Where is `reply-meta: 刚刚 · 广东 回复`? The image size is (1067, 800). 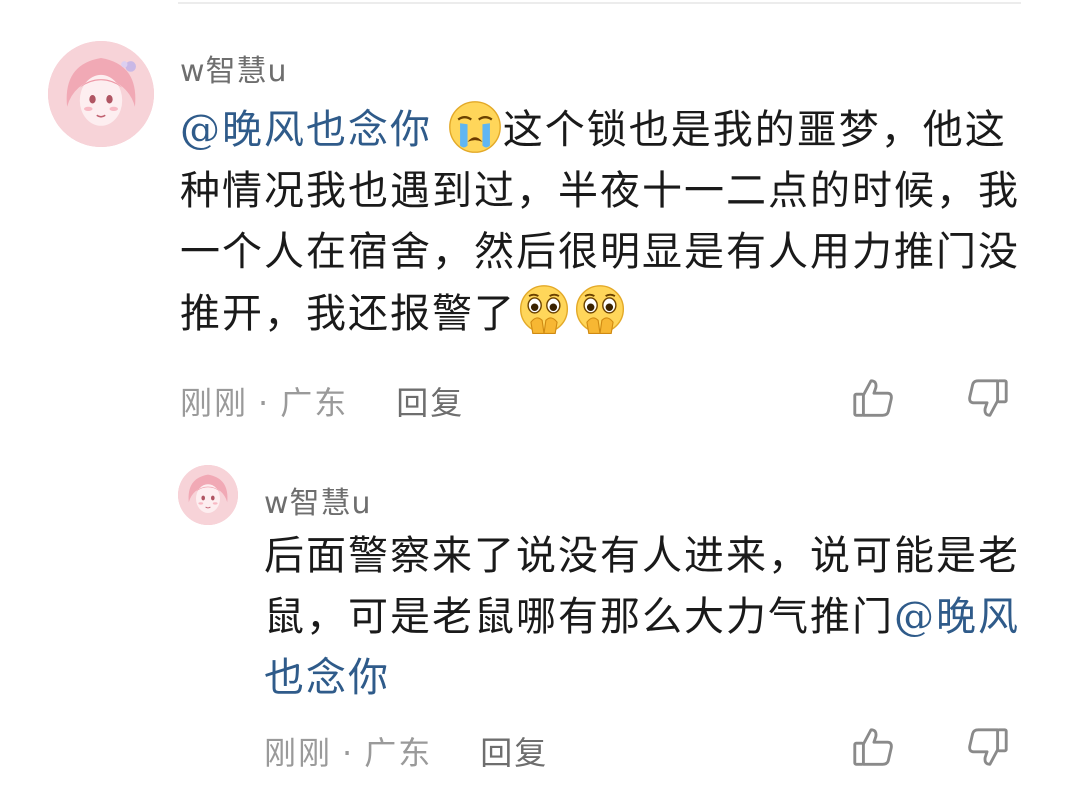
reply-meta: 刚刚 · 广东 回复 is located at coordinates (406, 751).